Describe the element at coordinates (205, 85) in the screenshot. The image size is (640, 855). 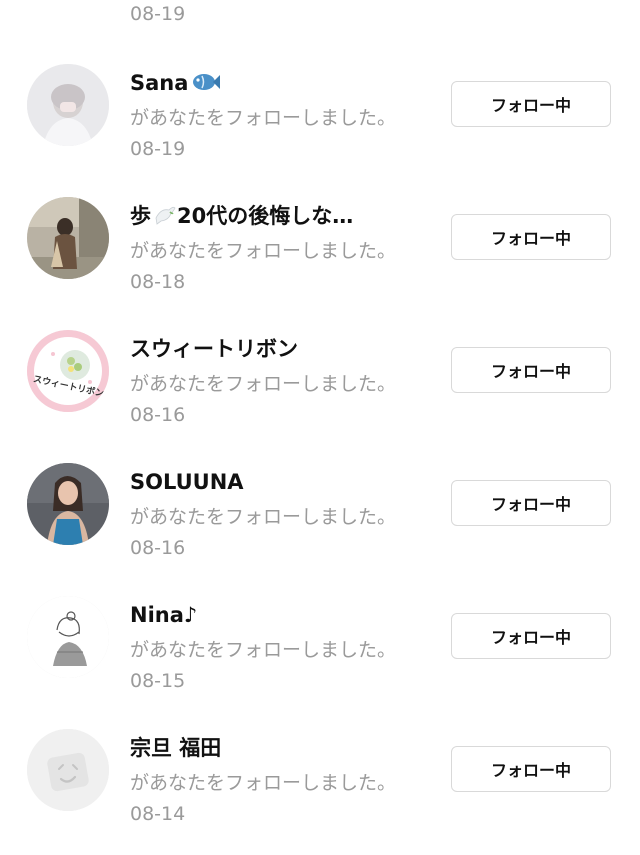
I see `fish-icon` at that location.